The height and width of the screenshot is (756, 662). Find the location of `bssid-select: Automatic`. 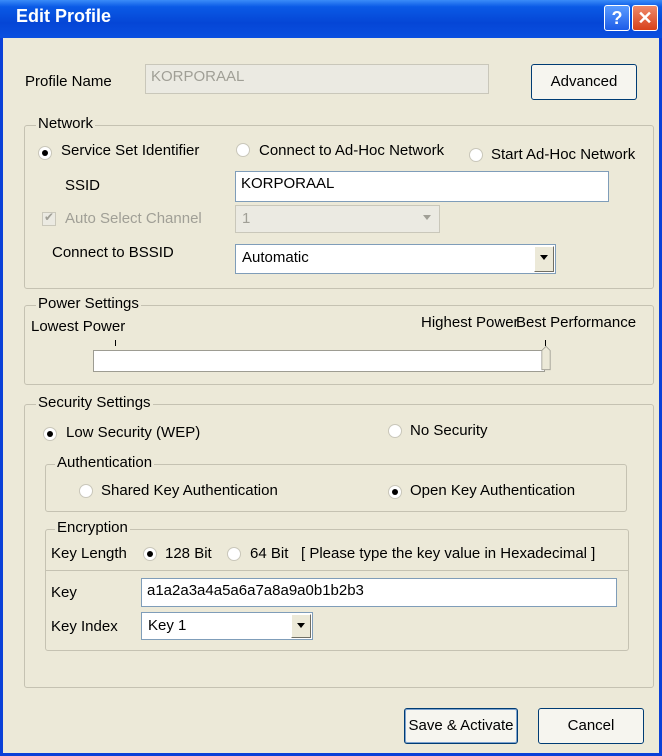

bssid-select: Automatic is located at coordinates (395, 259).